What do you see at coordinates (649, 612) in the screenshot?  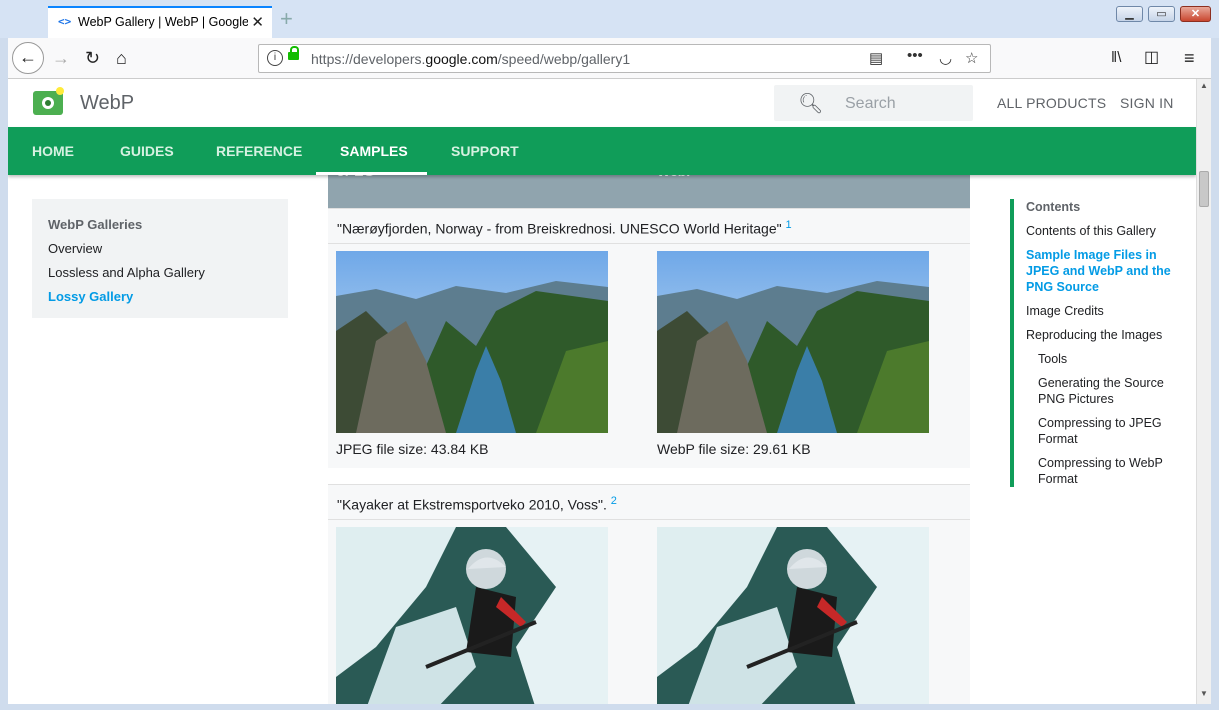 I see `image-row` at bounding box center [649, 612].